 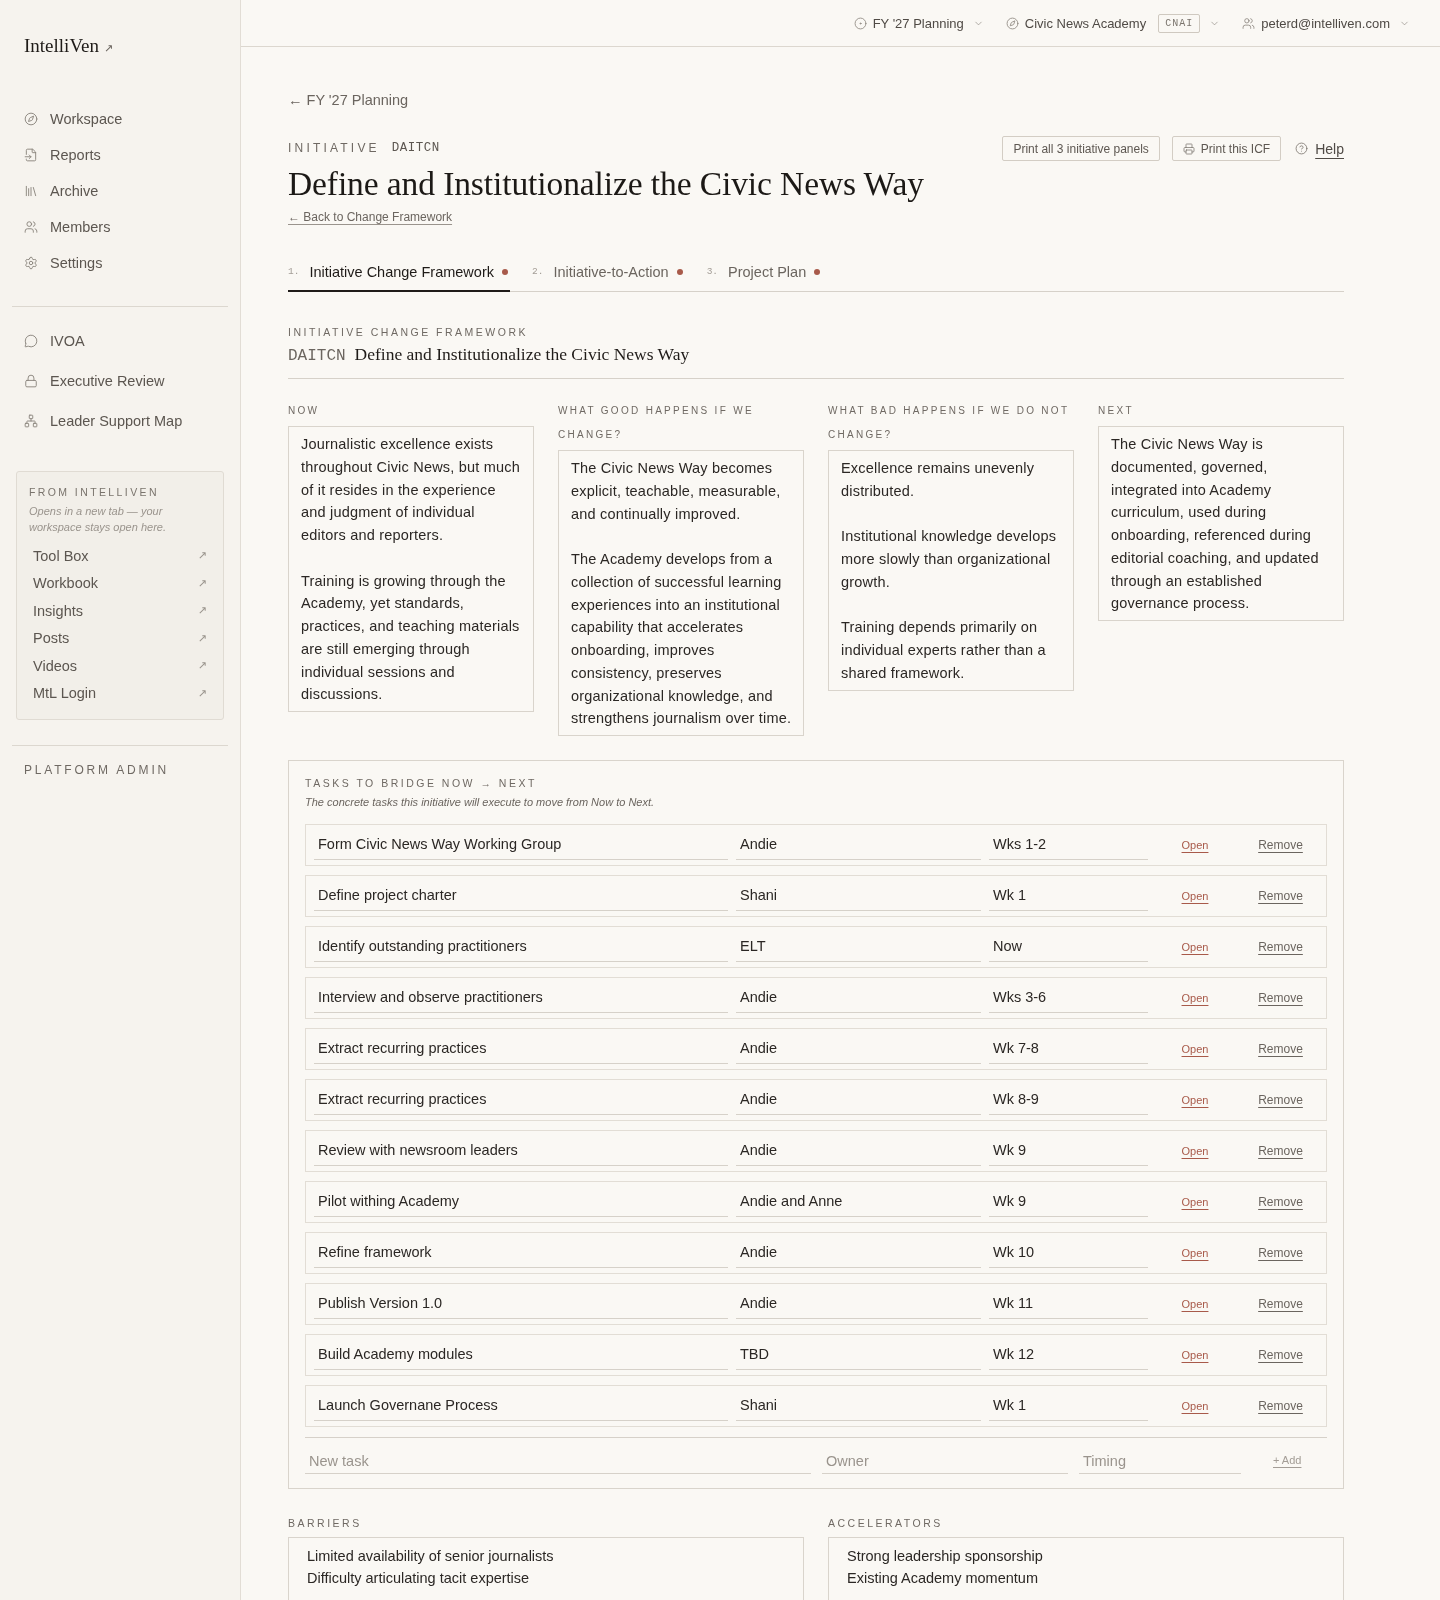 I want to click on nav-item: Members, so click(x=120, y=227).